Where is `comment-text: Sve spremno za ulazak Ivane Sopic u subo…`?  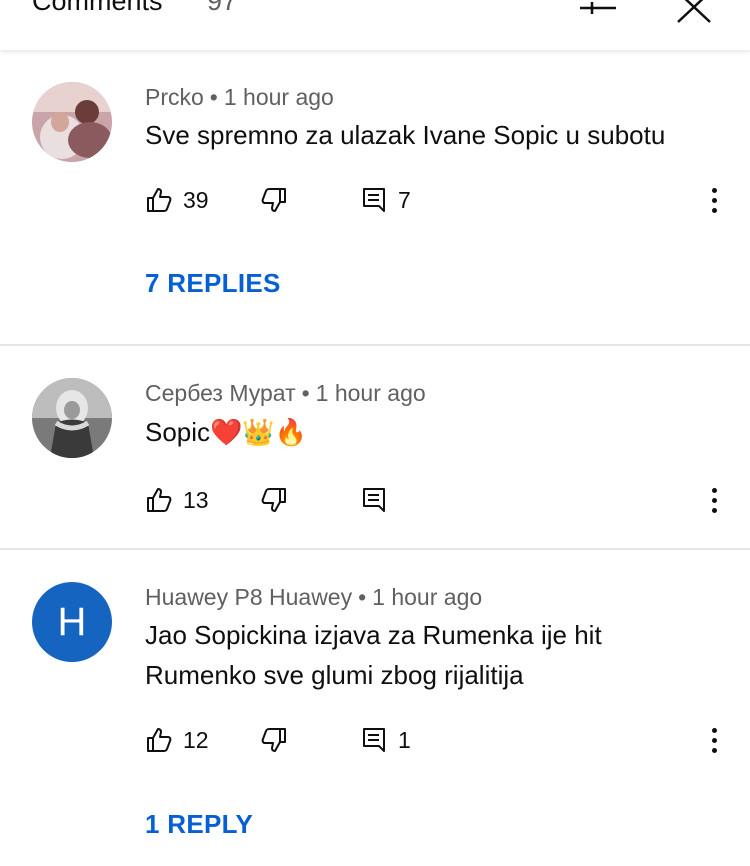 comment-text: Sve spremno za ulazak Ivane Sopic u subo… is located at coordinates (405, 135).